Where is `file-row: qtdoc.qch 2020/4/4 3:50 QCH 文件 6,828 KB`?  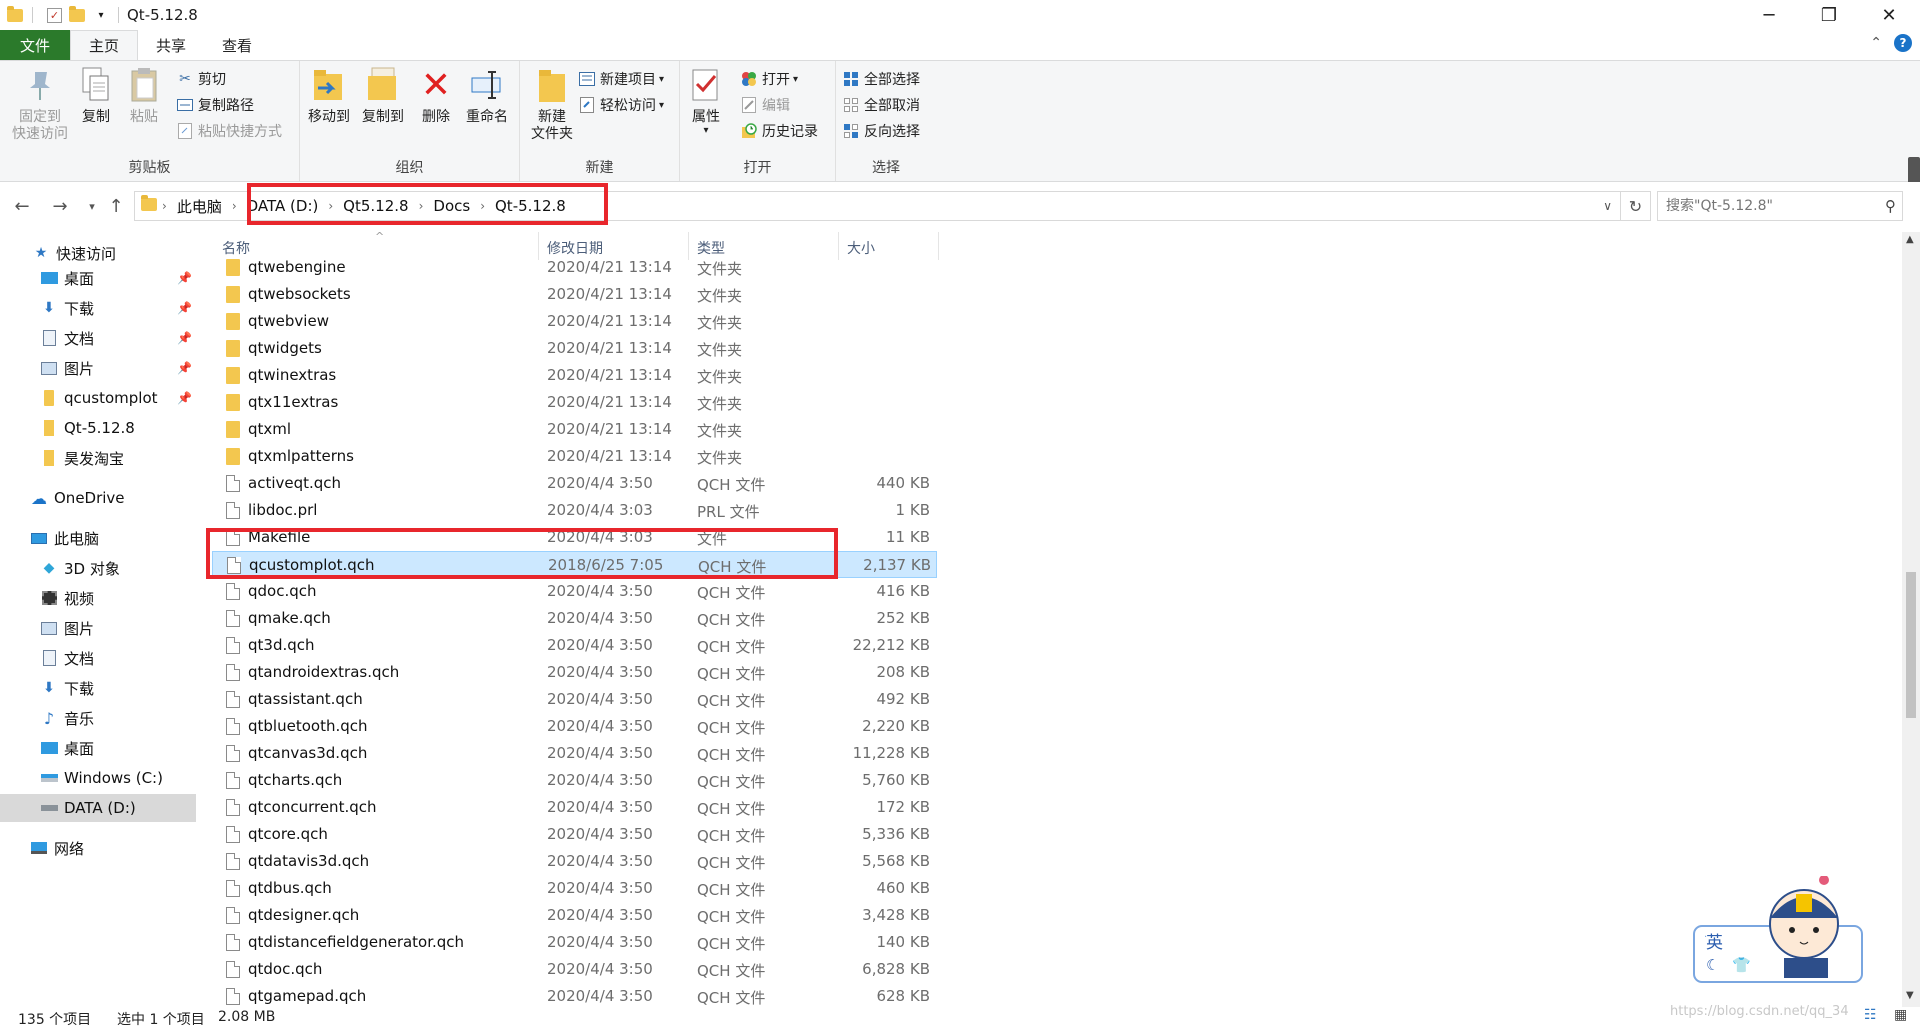 file-row: qtdoc.qch 2020/4/4 3:50 QCH 文件 6,828 KB is located at coordinates (574, 969).